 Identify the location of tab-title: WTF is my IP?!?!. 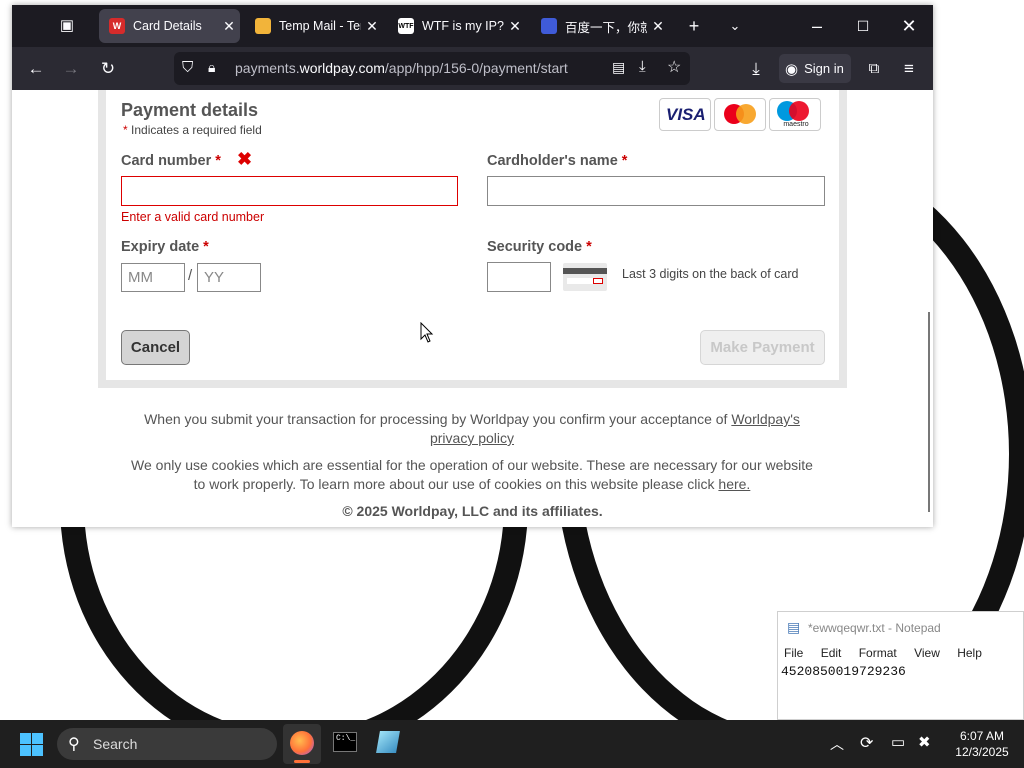
(463, 26).